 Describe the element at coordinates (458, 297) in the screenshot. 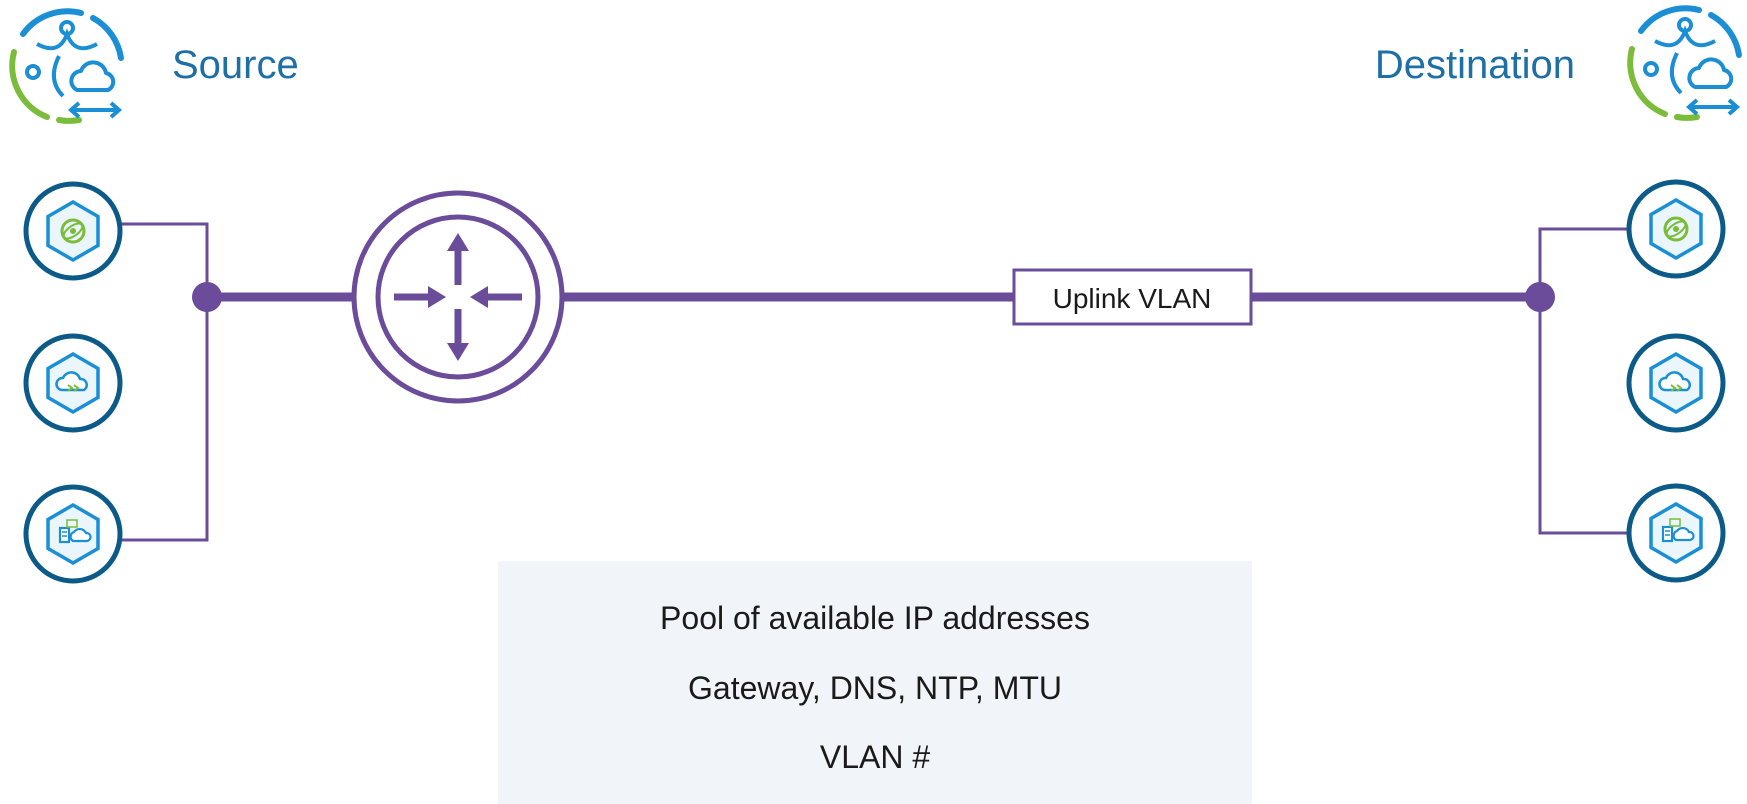

I see `router-icon` at that location.